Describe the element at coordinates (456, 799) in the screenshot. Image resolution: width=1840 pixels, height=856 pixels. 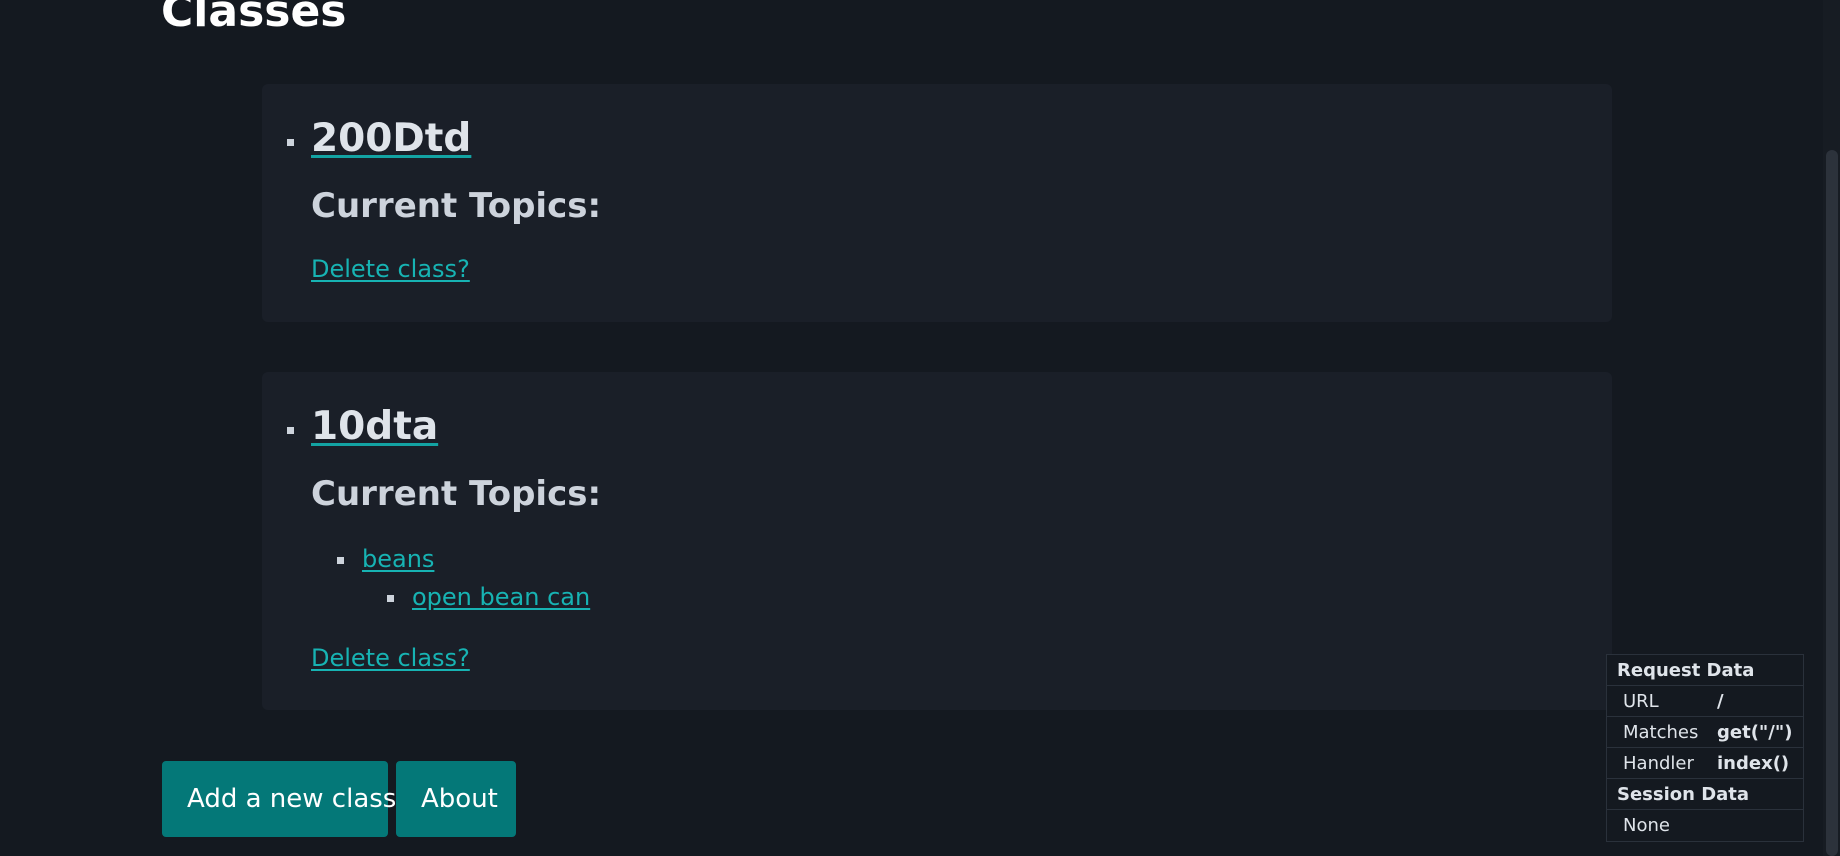
I see `about-button: About` at that location.